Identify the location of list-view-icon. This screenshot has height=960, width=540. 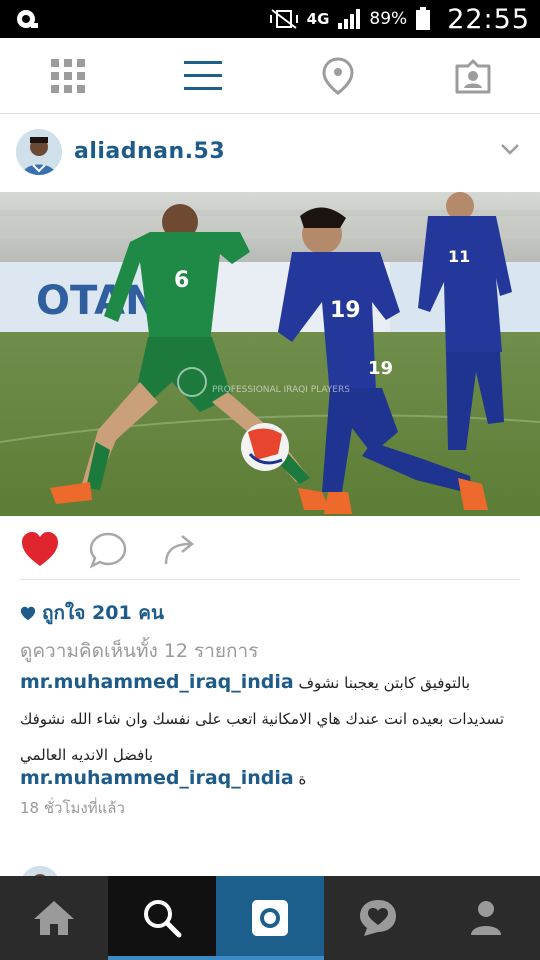
(202, 75).